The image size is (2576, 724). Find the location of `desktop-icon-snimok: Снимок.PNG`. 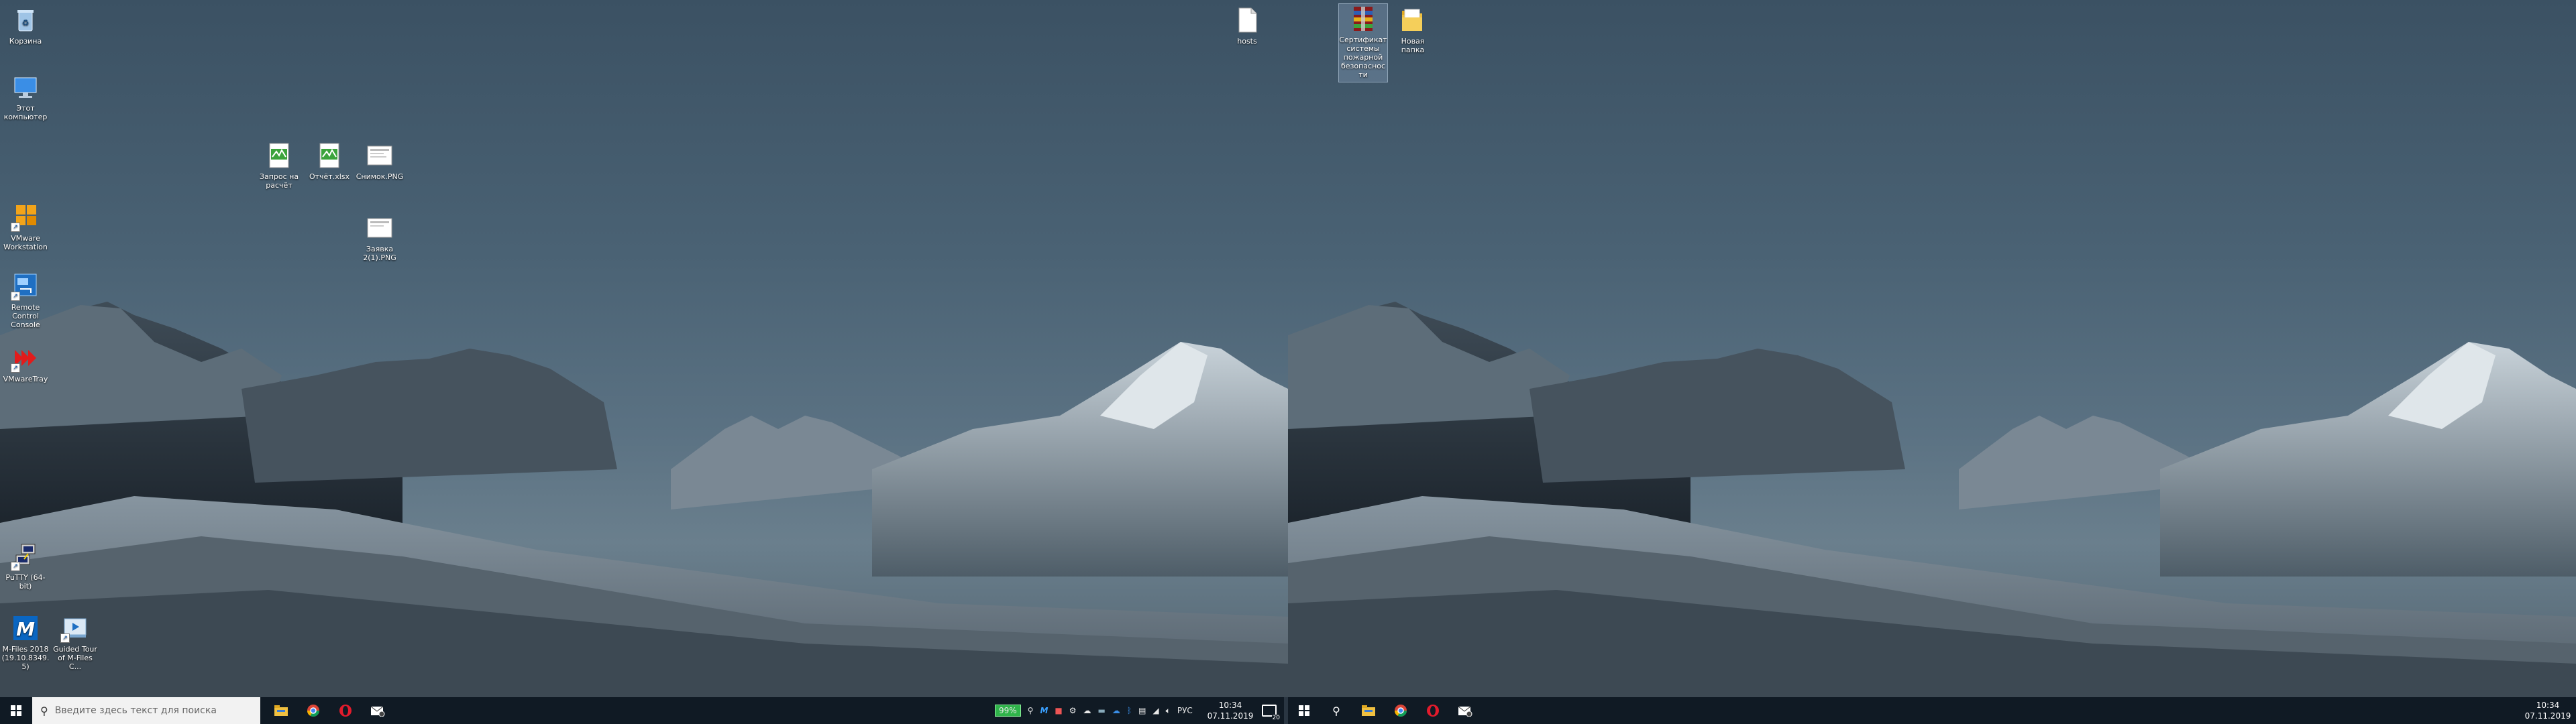

desktop-icon-snimok: Снимок.PNG is located at coordinates (380, 161).